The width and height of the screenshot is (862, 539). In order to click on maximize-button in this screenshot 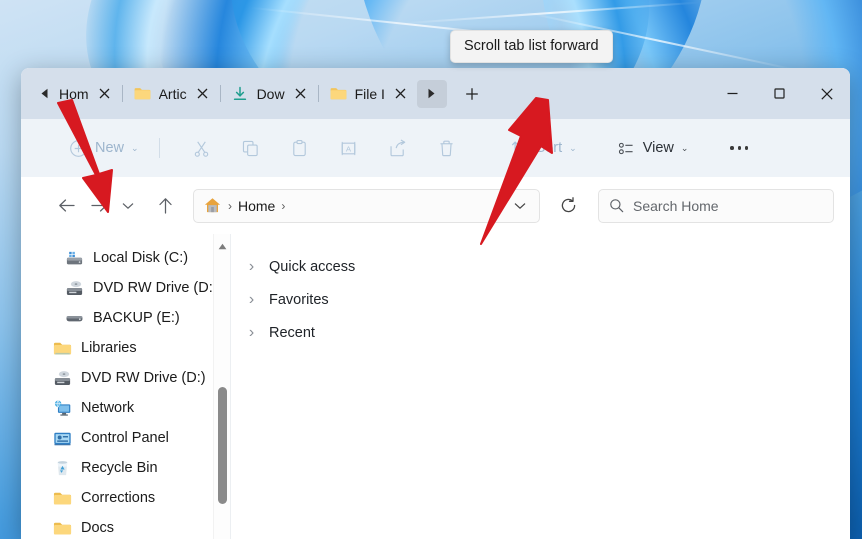, I will do `click(779, 93)`.